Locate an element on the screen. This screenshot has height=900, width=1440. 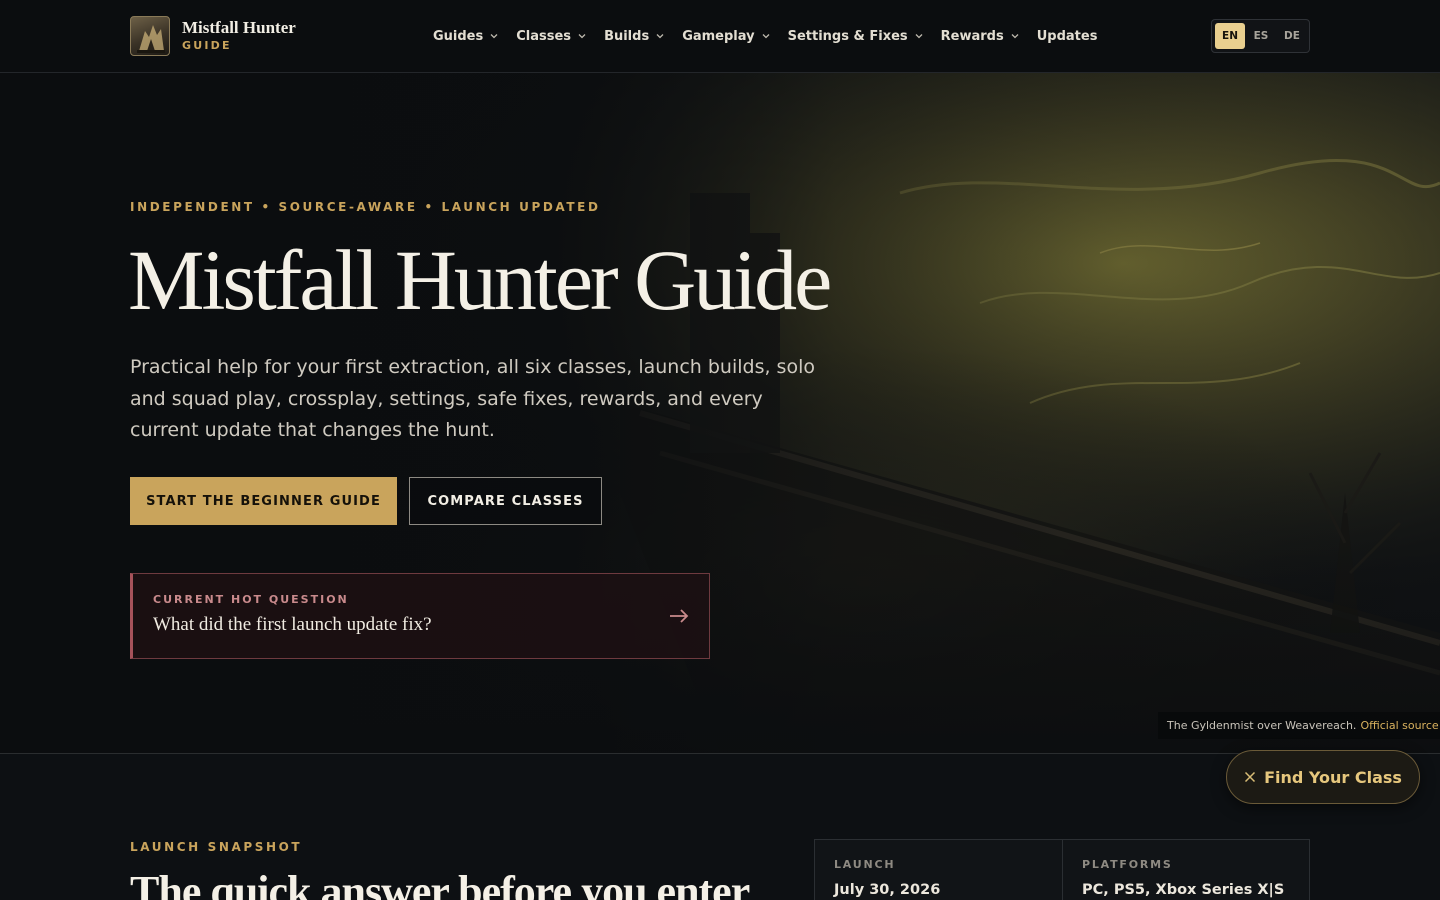
brand-text: Mistfall Hunter GUIDE is located at coordinates (239, 36).